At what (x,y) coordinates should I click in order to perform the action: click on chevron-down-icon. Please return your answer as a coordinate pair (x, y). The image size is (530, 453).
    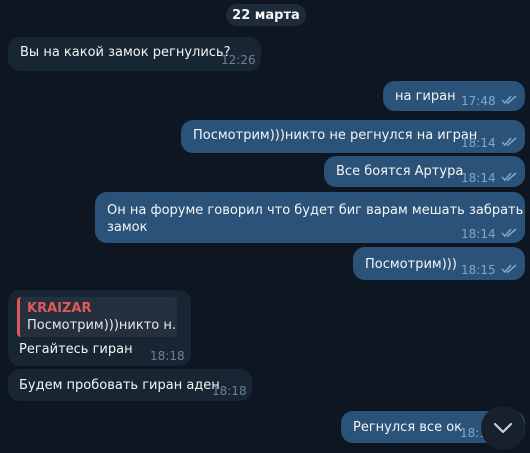
    Looking at the image, I should click on (503, 428).